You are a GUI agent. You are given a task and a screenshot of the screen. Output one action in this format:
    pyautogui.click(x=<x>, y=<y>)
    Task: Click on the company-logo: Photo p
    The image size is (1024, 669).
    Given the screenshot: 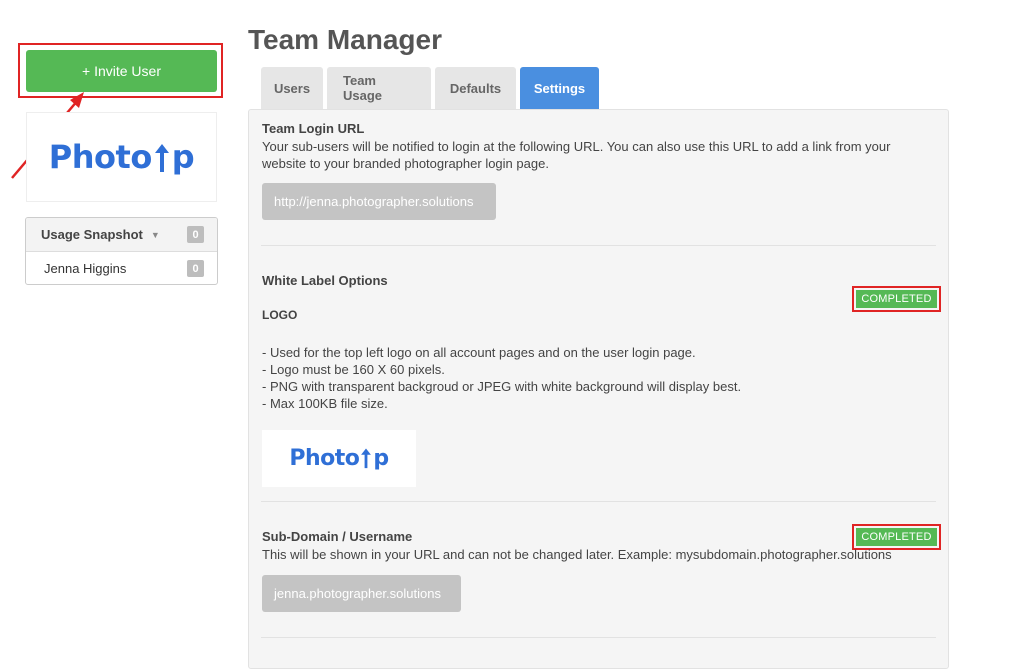 What is the action you would take?
    pyautogui.click(x=121, y=157)
    